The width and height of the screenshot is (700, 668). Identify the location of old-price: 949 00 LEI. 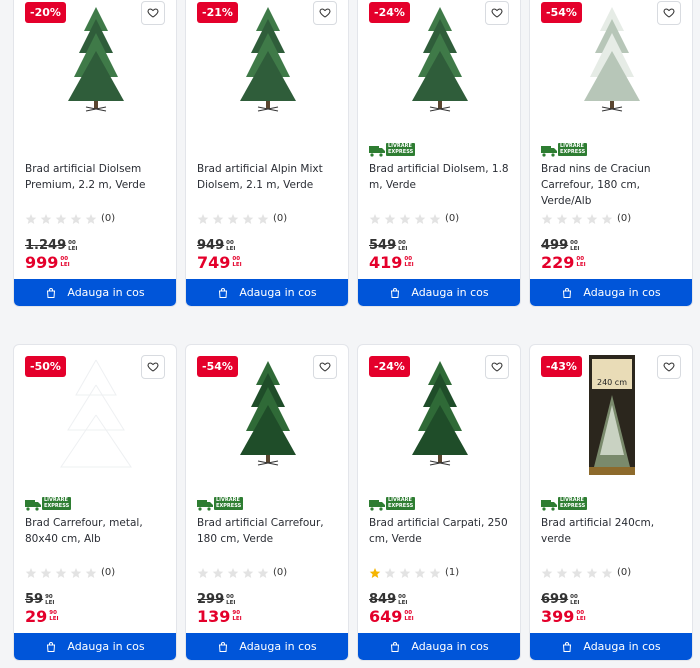
(216, 246).